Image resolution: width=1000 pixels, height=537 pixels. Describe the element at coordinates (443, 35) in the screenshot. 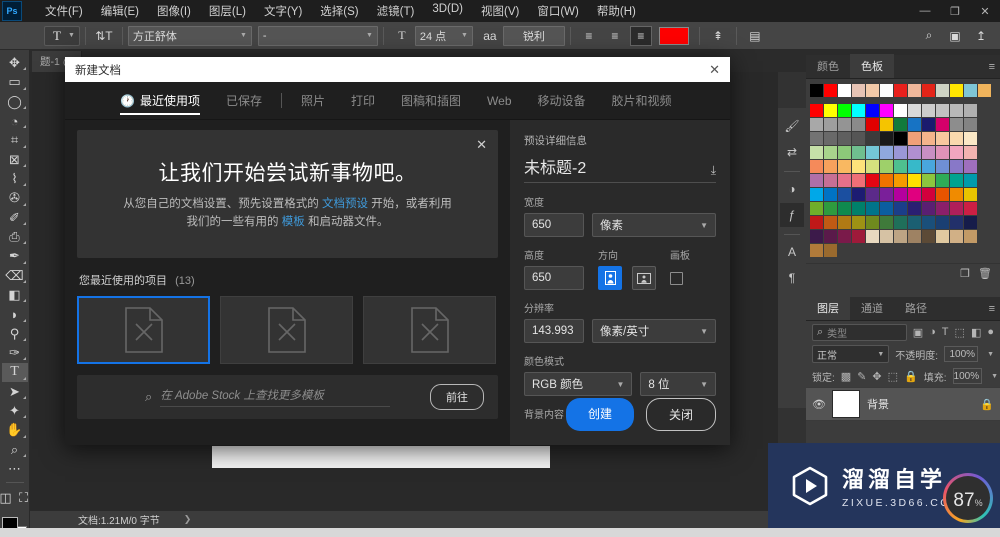

I see `font-size-select: 24 点 ▼` at that location.